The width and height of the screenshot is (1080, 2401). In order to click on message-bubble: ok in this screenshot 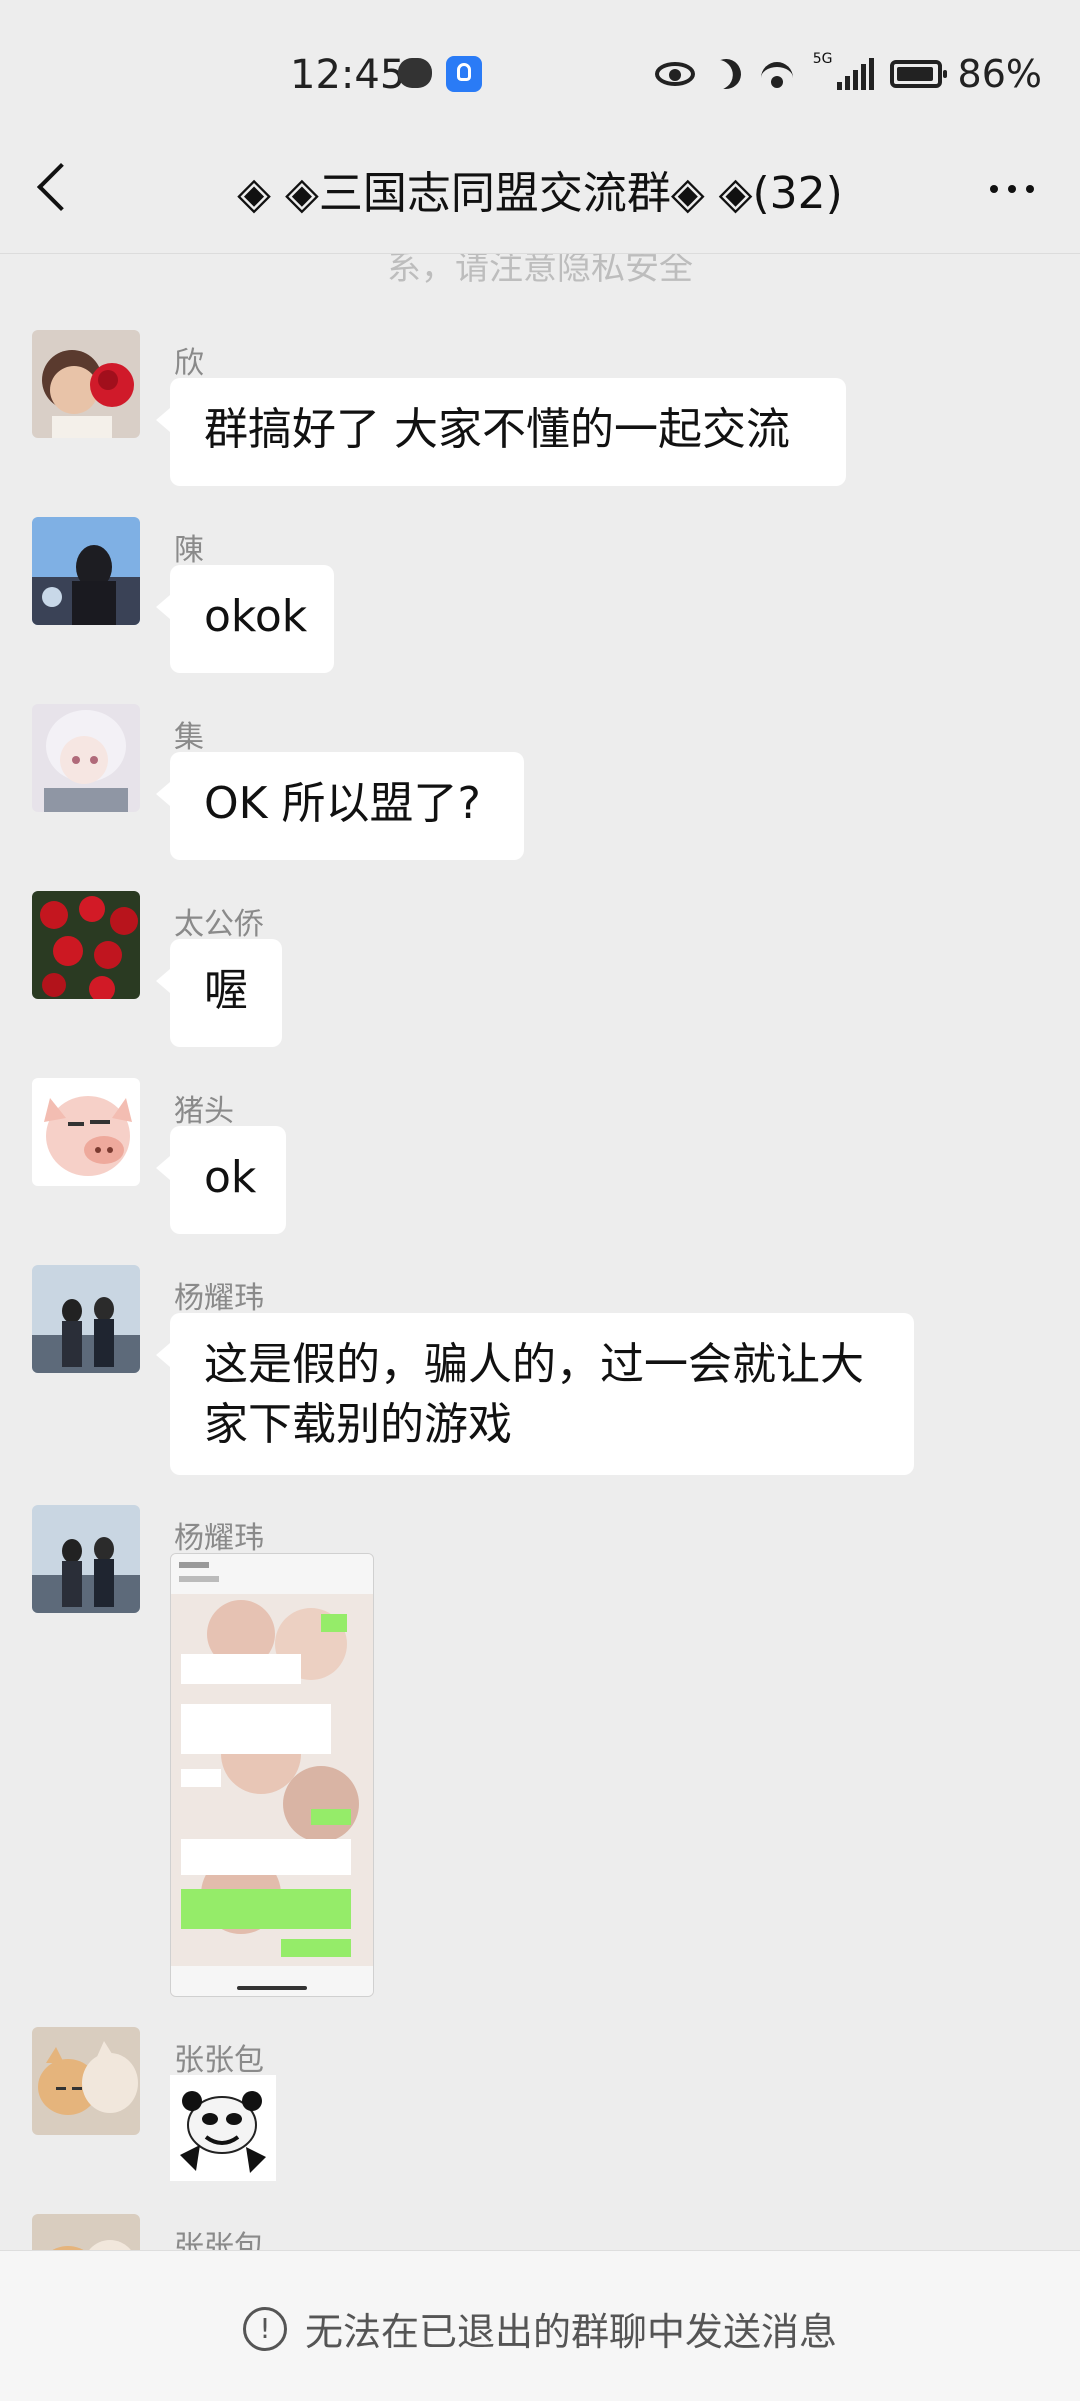, I will do `click(221, 1180)`.